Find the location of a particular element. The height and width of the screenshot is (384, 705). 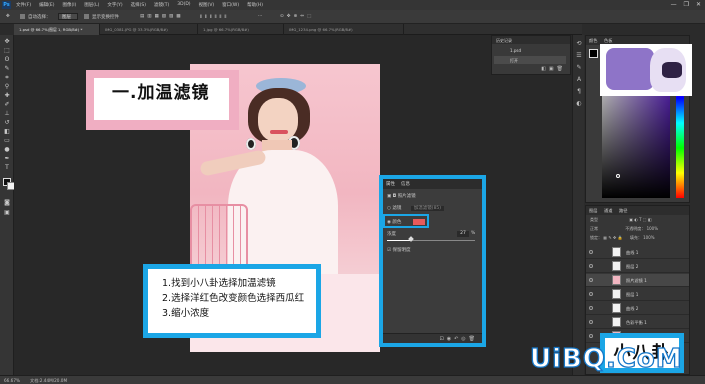

opacity-value: 100% is located at coordinates (652, 228).